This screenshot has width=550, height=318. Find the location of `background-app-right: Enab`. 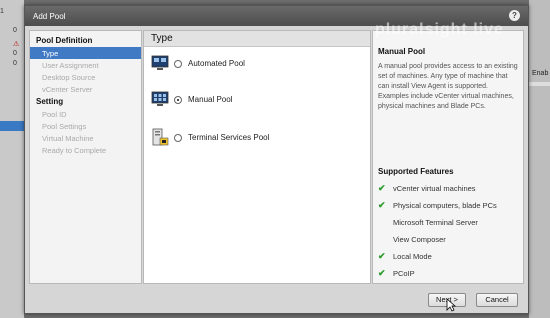

background-app-right: Enab is located at coordinates (539, 159).